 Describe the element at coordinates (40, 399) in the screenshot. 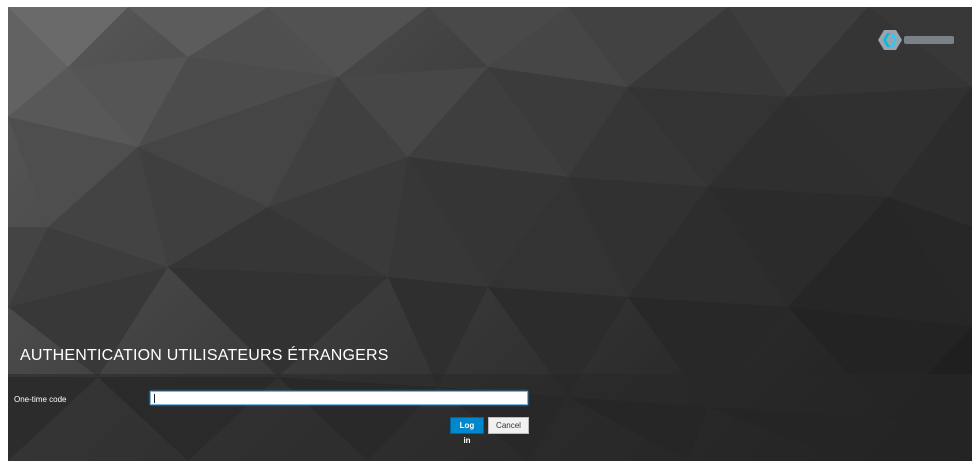

I see `otp-label: One-time code` at that location.